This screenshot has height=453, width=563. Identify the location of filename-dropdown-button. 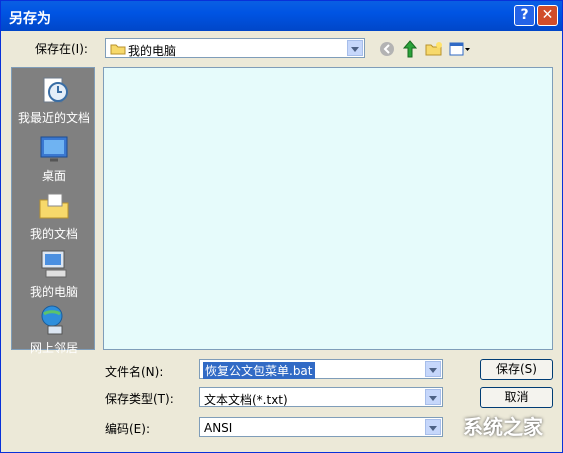
(433, 369).